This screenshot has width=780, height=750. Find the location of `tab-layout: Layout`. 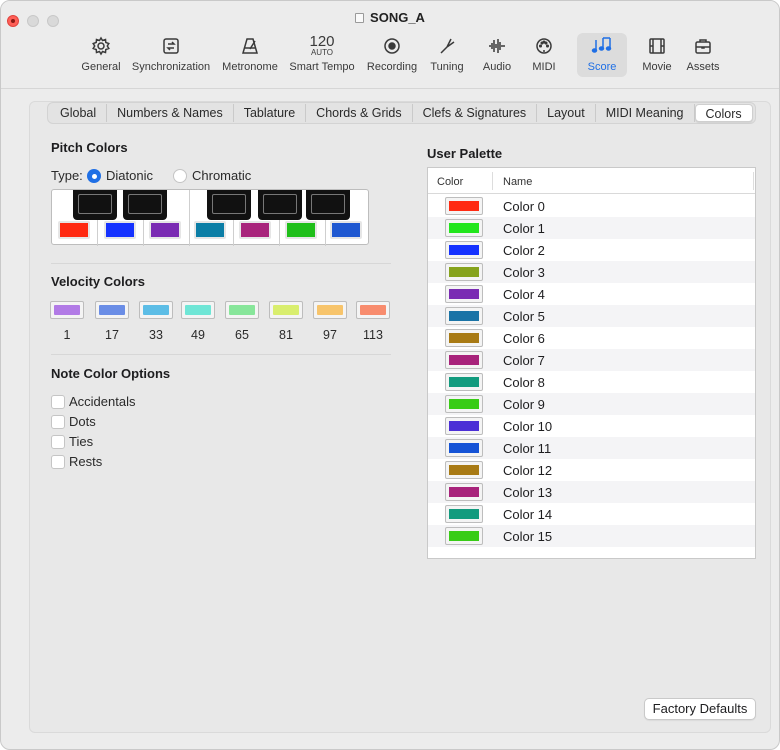

tab-layout: Layout is located at coordinates (566, 113).